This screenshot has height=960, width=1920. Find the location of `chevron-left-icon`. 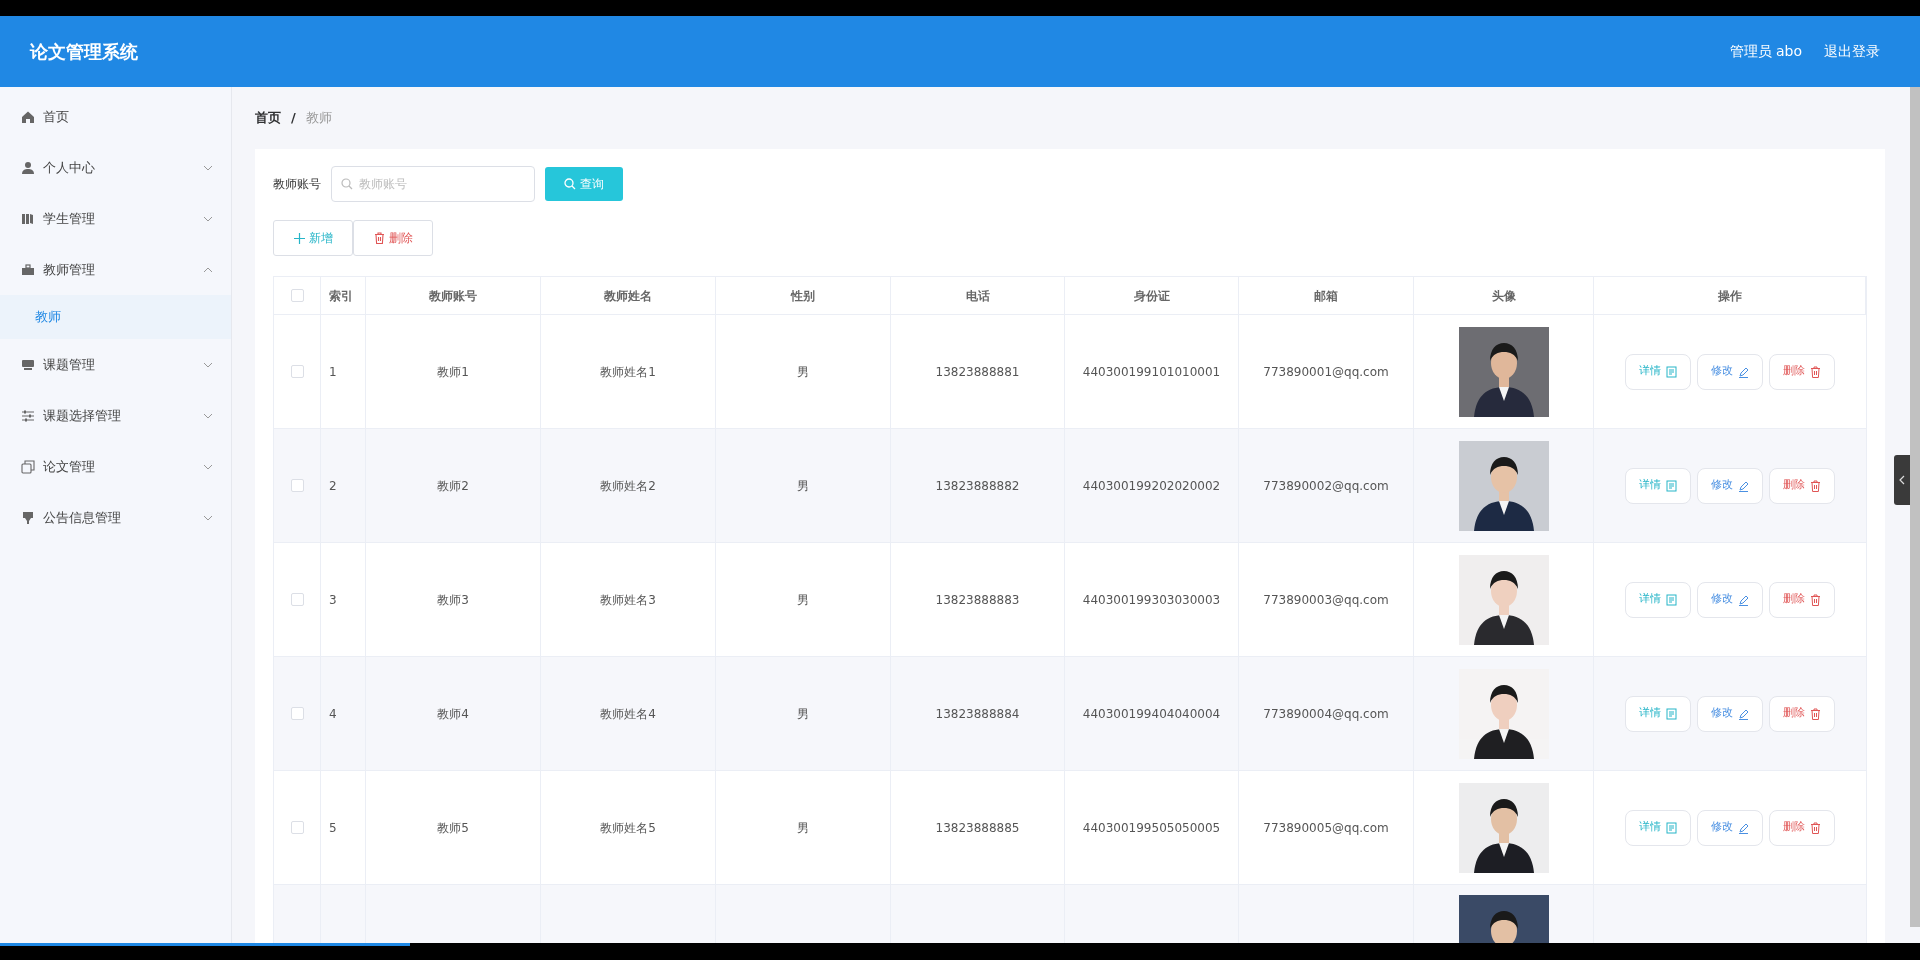

chevron-left-icon is located at coordinates (1902, 480).